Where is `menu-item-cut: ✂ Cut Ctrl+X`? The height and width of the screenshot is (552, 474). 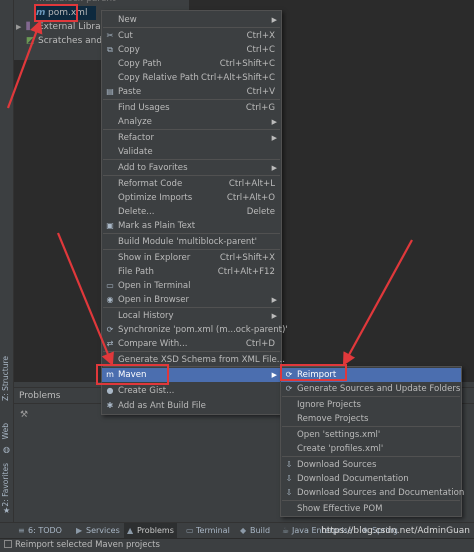
menu-item-cut: ✂ Cut Ctrl+X is located at coordinates (191, 36).